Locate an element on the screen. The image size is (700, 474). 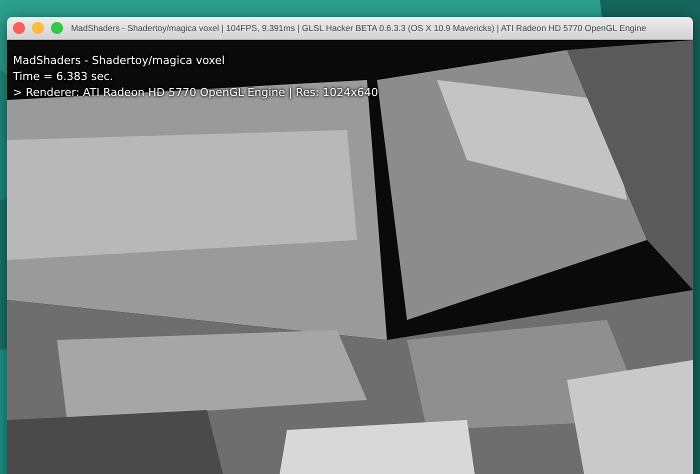
overlay-text: Time = 6.383 sec. is located at coordinates (63, 76).